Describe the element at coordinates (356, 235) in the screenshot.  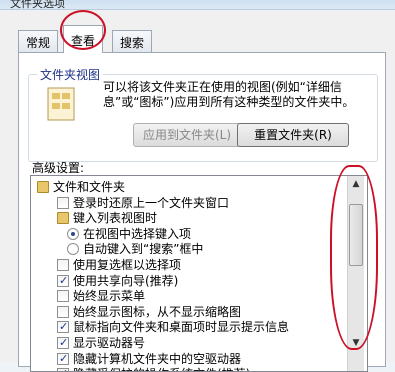
I see `scrollbar-thumb` at that location.